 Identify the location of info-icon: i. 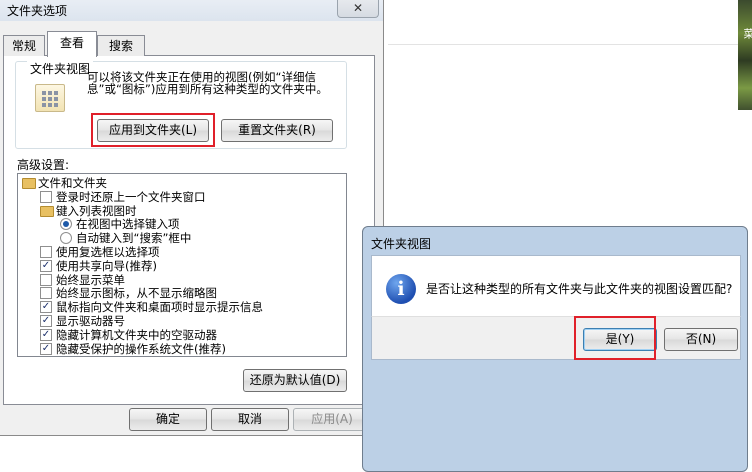
(401, 289).